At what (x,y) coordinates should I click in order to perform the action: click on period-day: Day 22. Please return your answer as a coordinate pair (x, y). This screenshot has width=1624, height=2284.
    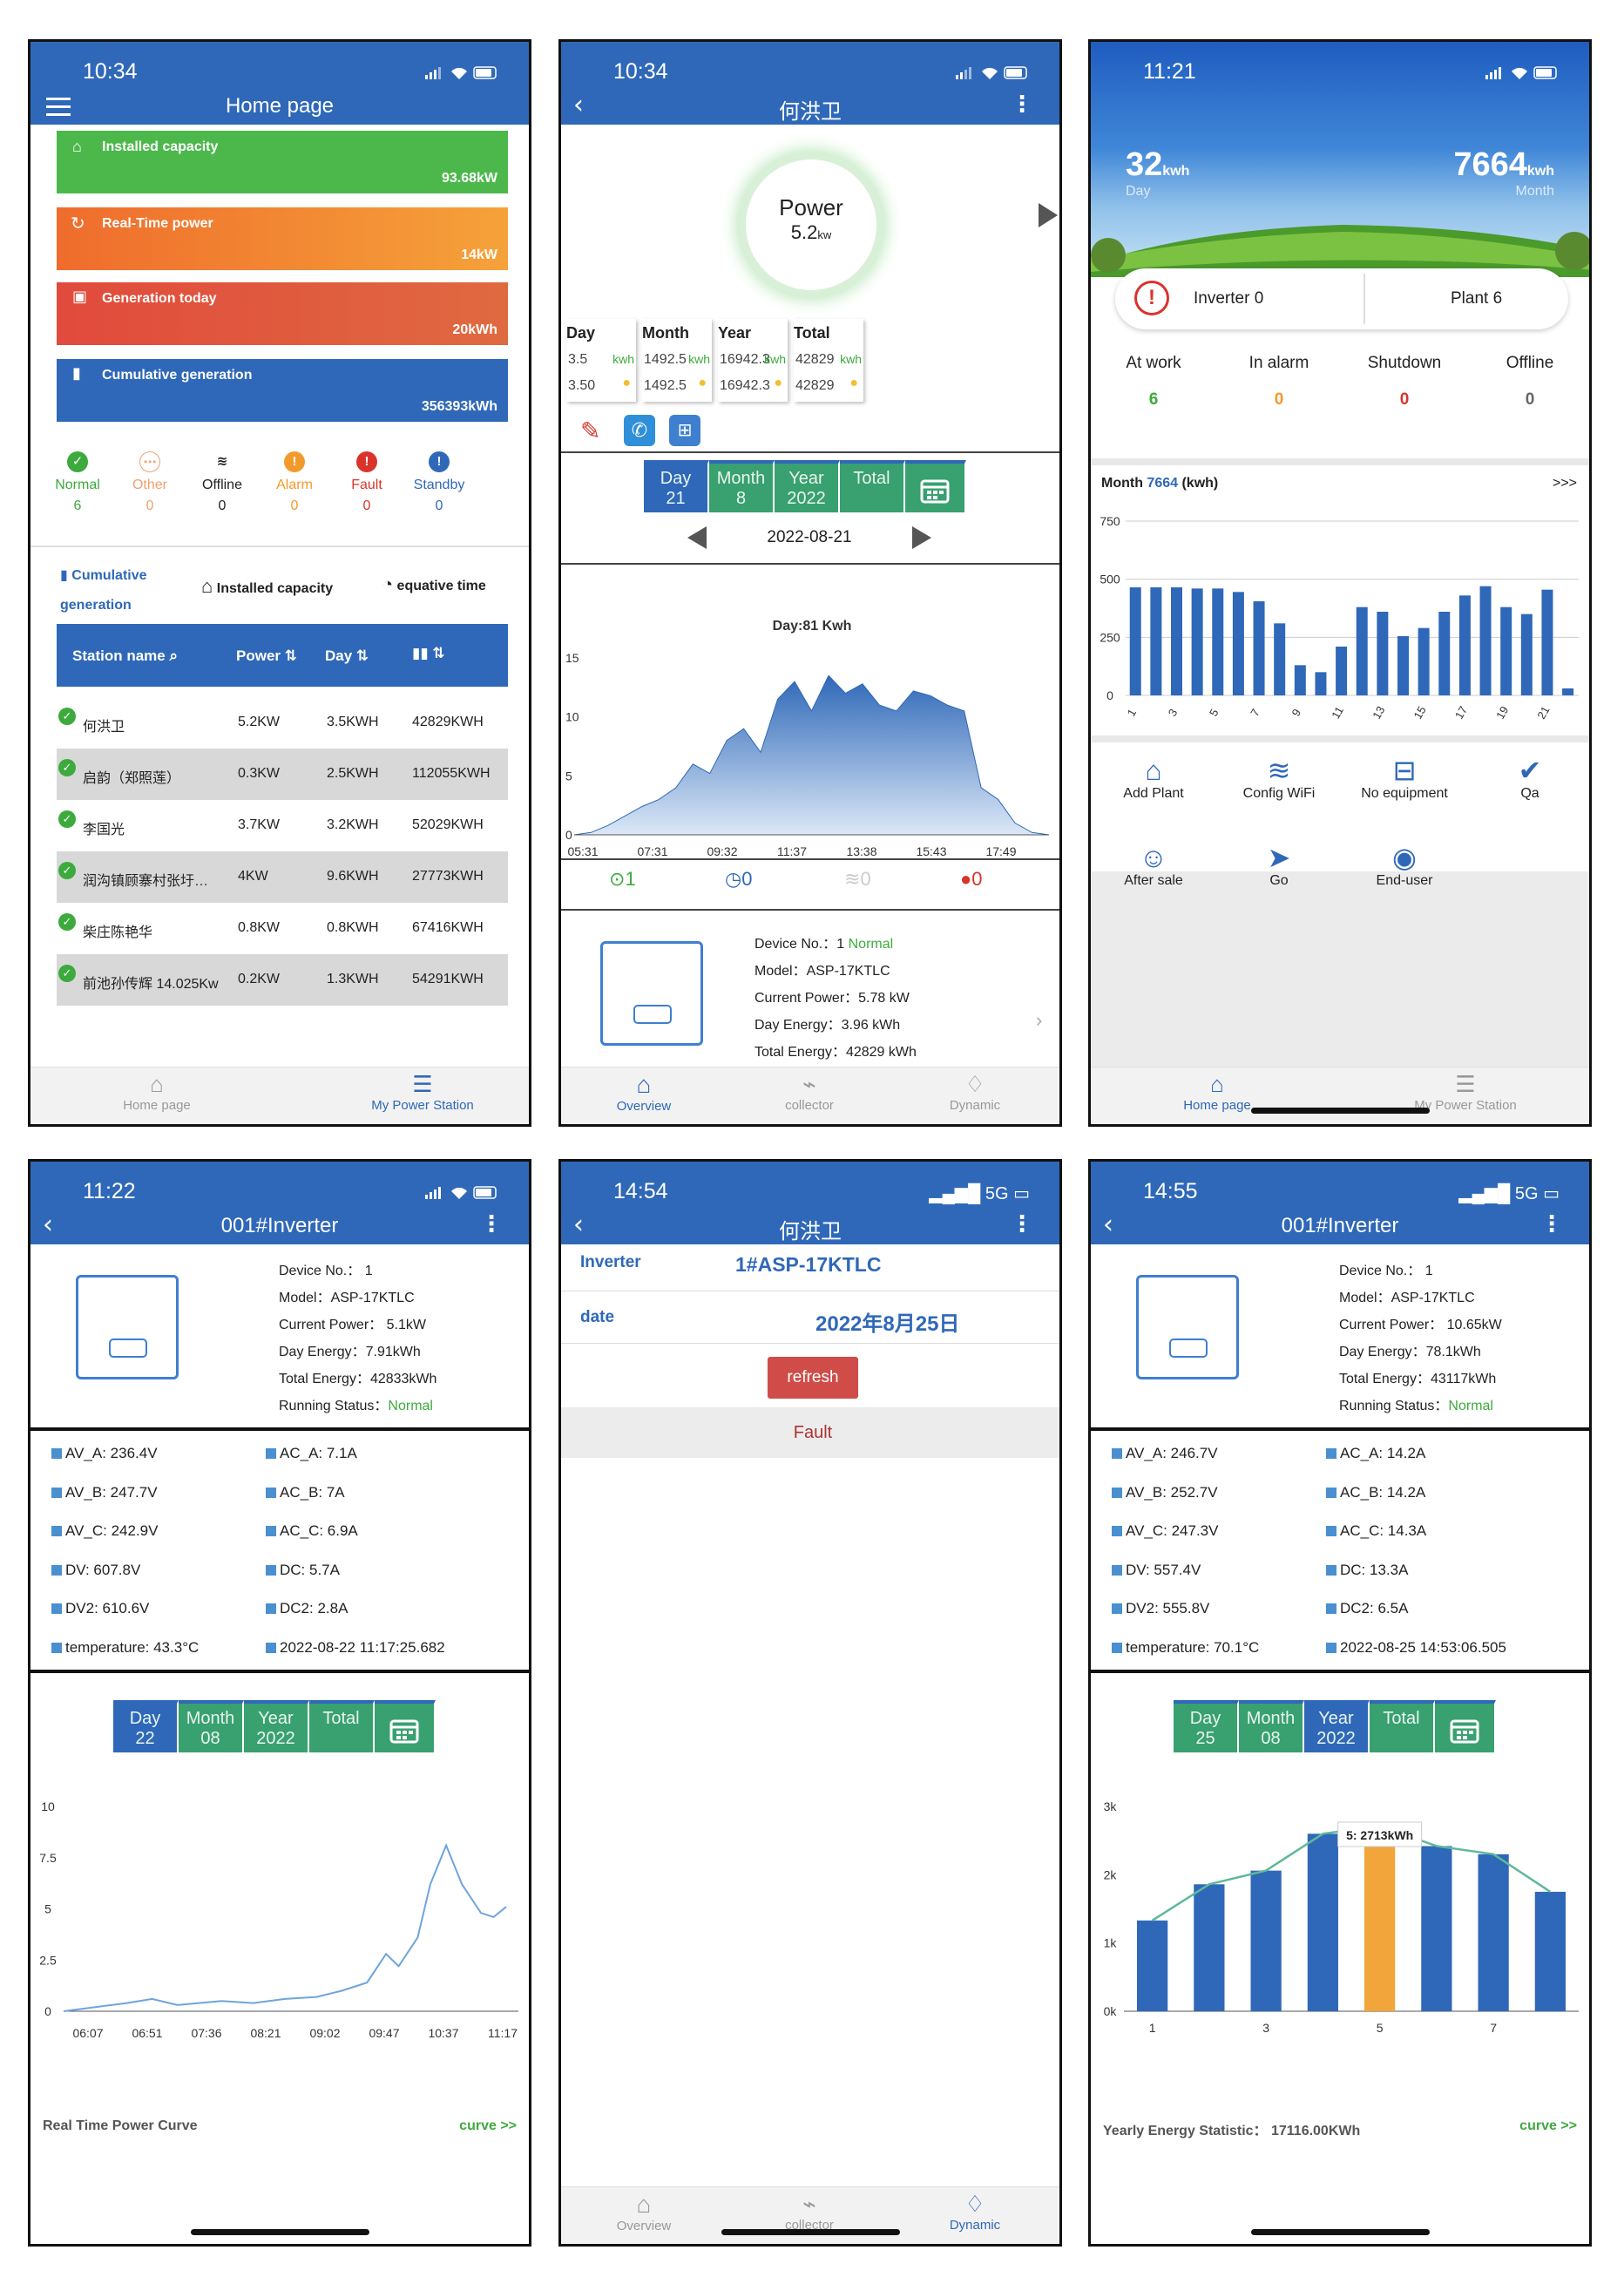
    Looking at the image, I should click on (146, 1726).